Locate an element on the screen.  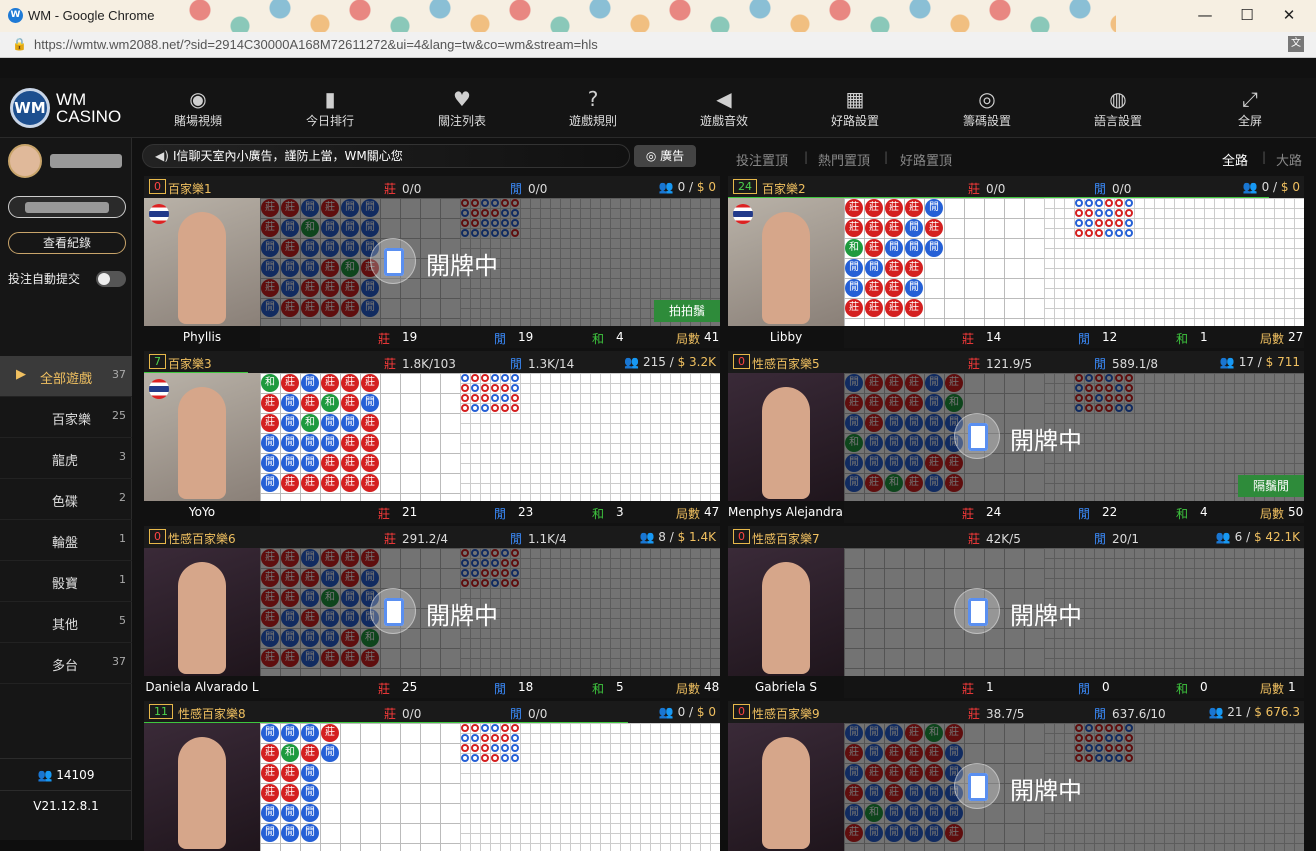
tab-bet-pin: 投注置頂 is located at coordinates (762, 159).